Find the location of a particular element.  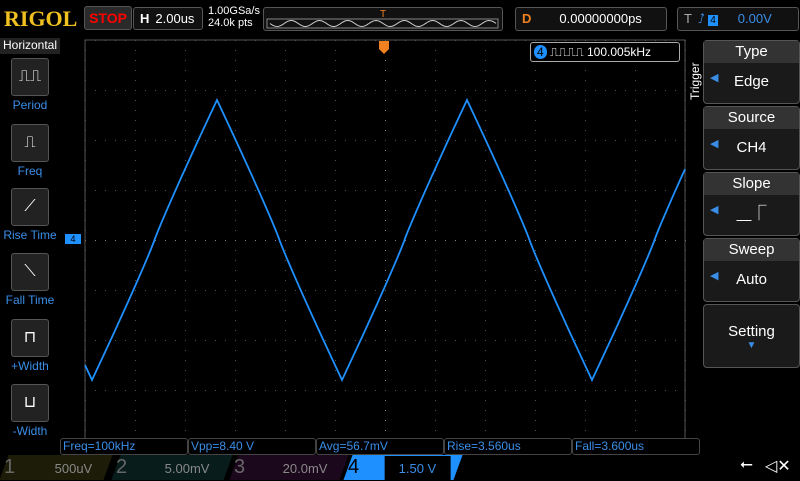

channel-number: 3 is located at coordinates (240, 467).